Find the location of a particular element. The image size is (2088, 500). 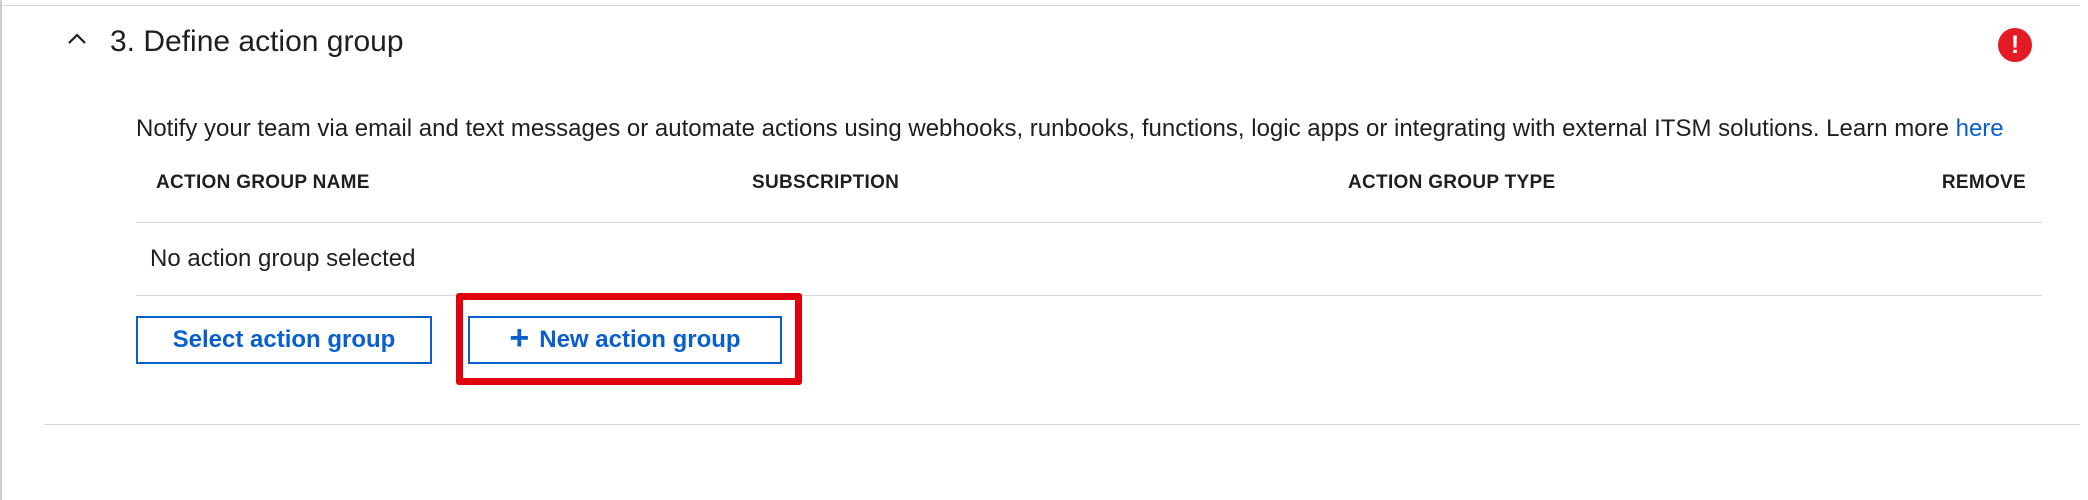

empty-state-text: No action group selected is located at coordinates (283, 258).